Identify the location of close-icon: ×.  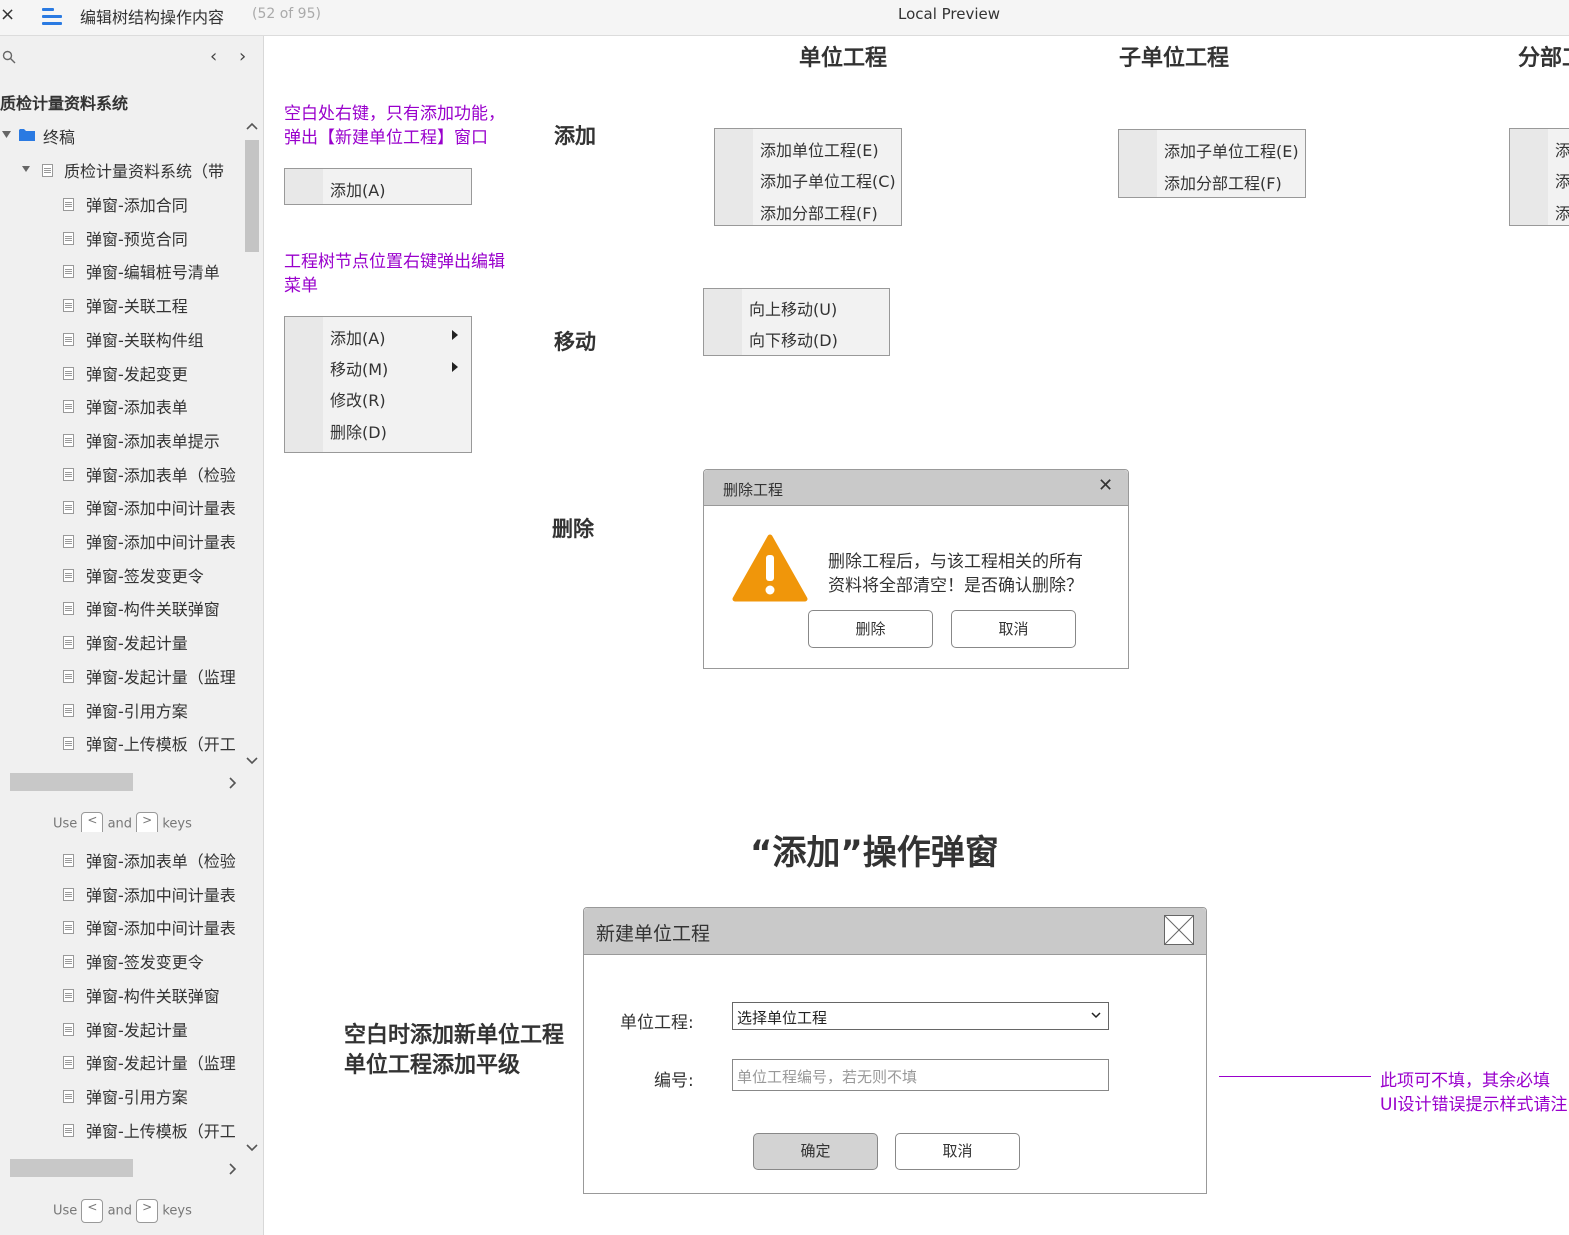
(7, 14).